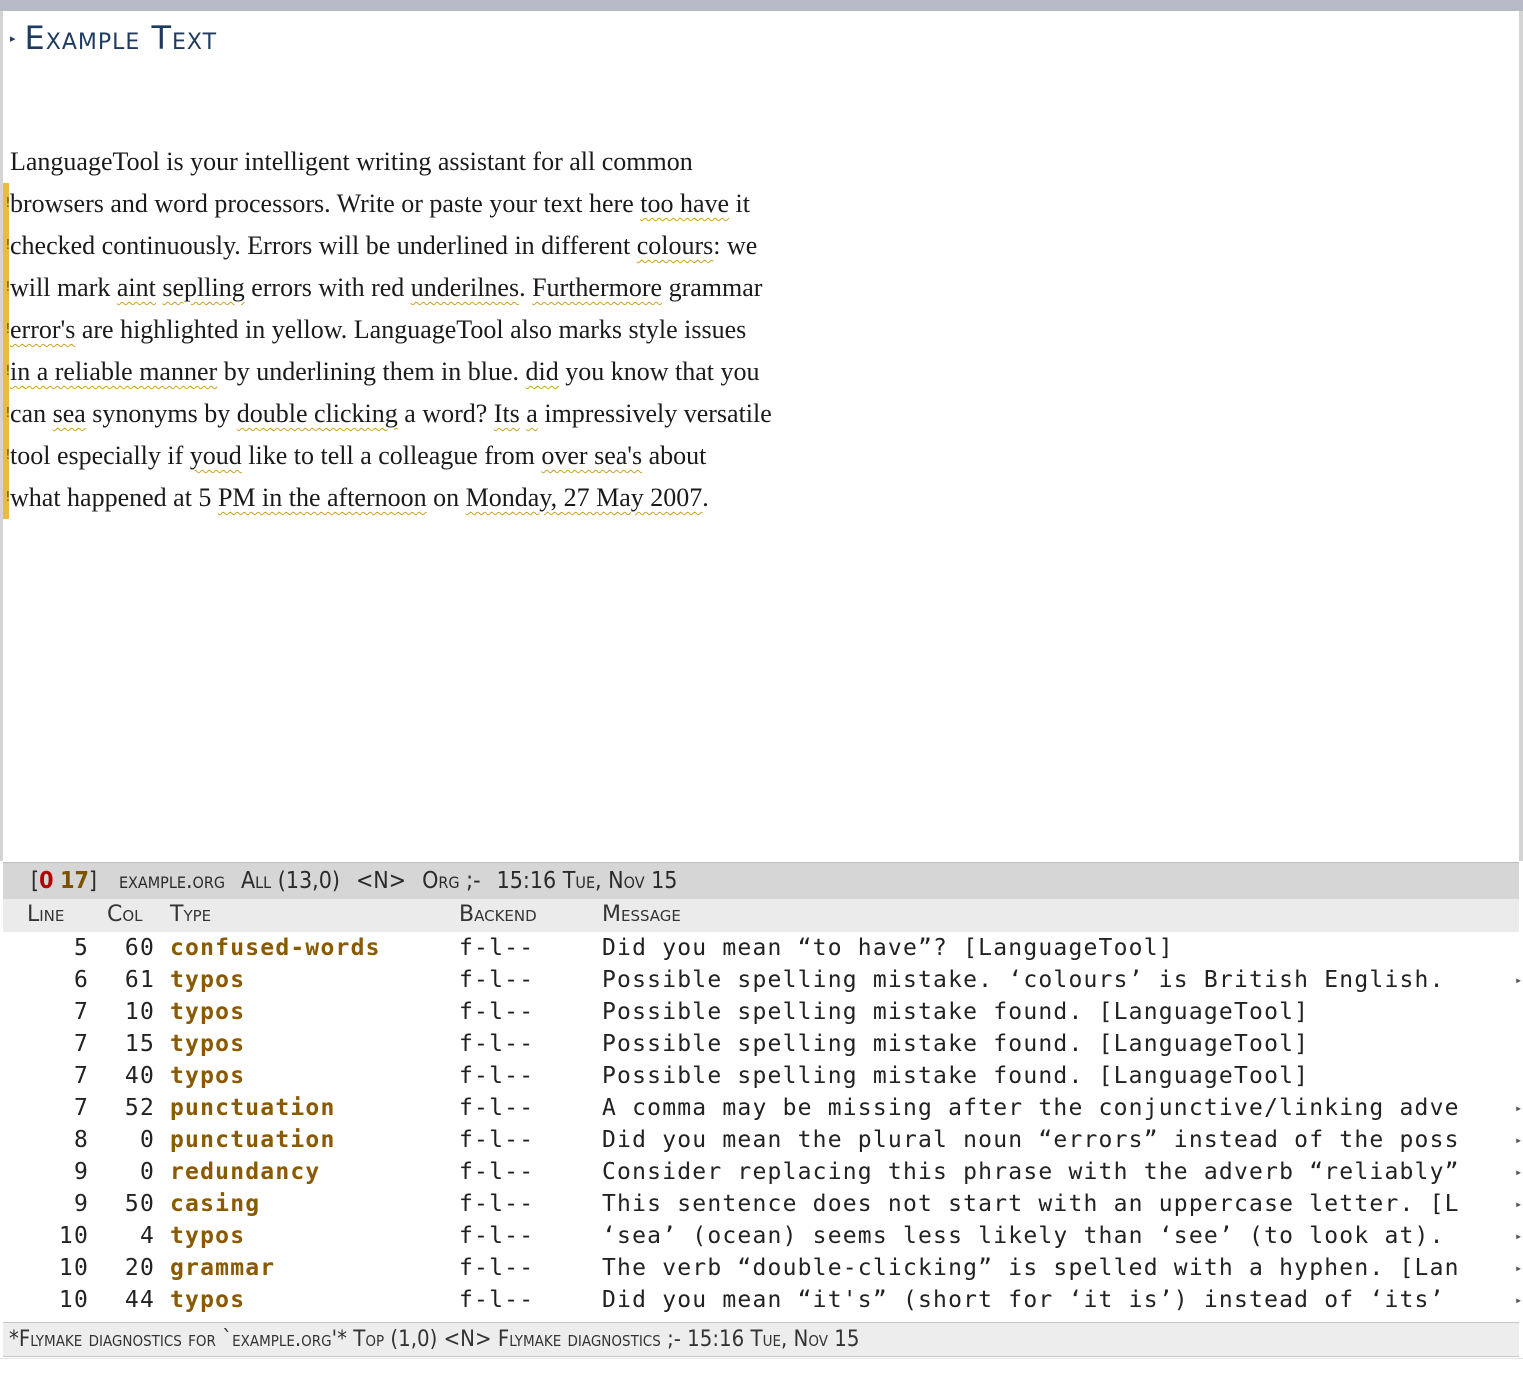 Image resolution: width=1523 pixels, height=1393 pixels. I want to click on flymake-fringe, so click(6, 351).